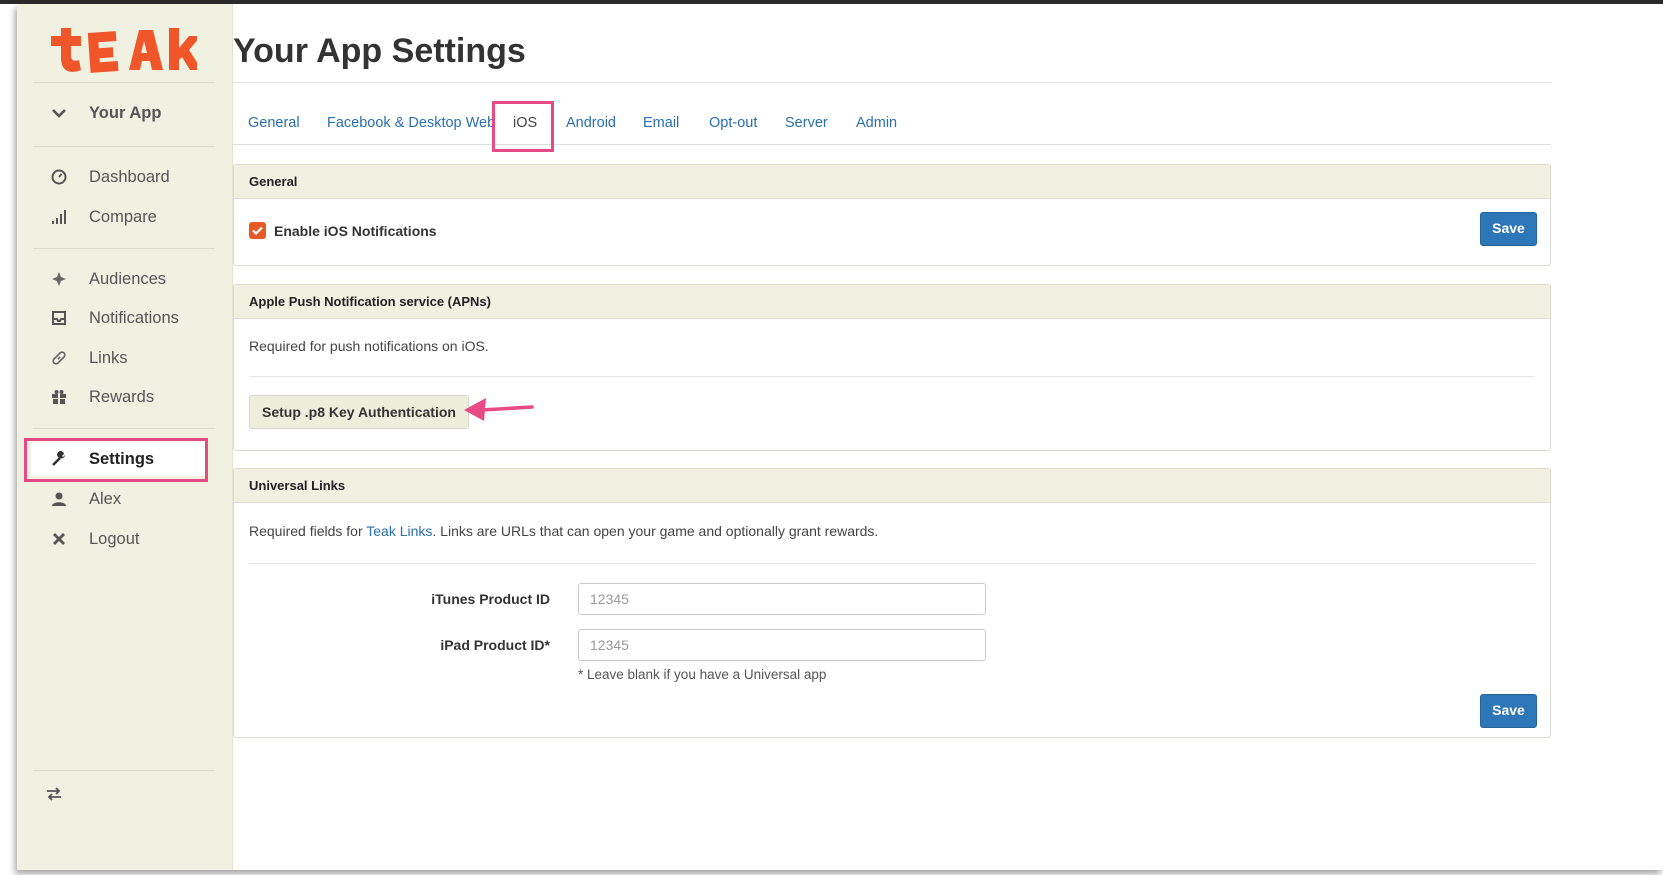 The image size is (1663, 875). I want to click on swap-icon, so click(54, 796).